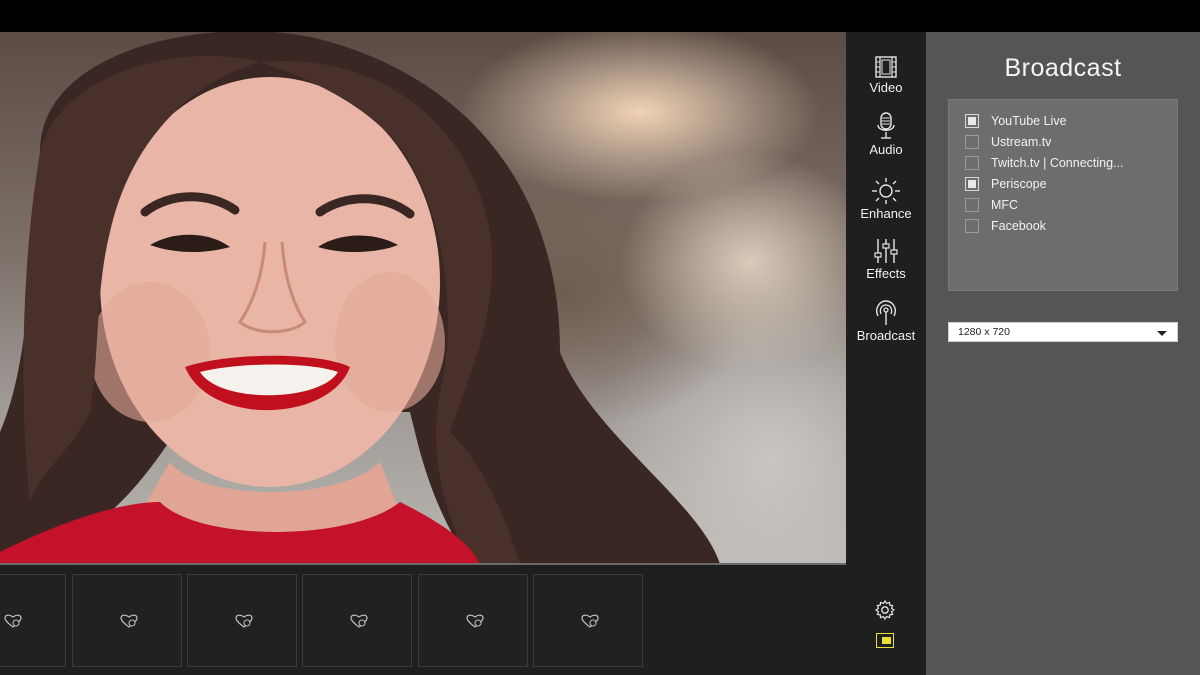  Describe the element at coordinates (886, 67) in the screenshot. I see `film-icon` at that location.